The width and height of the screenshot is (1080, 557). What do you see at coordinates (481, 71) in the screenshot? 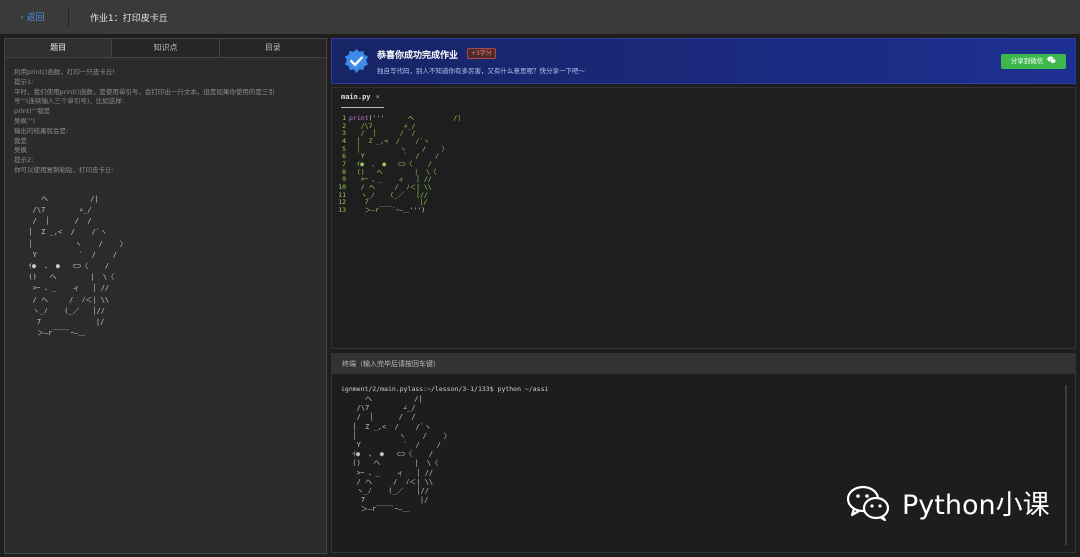
I see `banner-subtitle: 独自写代码，别人不知道你有多厉害，又有什么意思呢？快分享一下吧～` at bounding box center [481, 71].